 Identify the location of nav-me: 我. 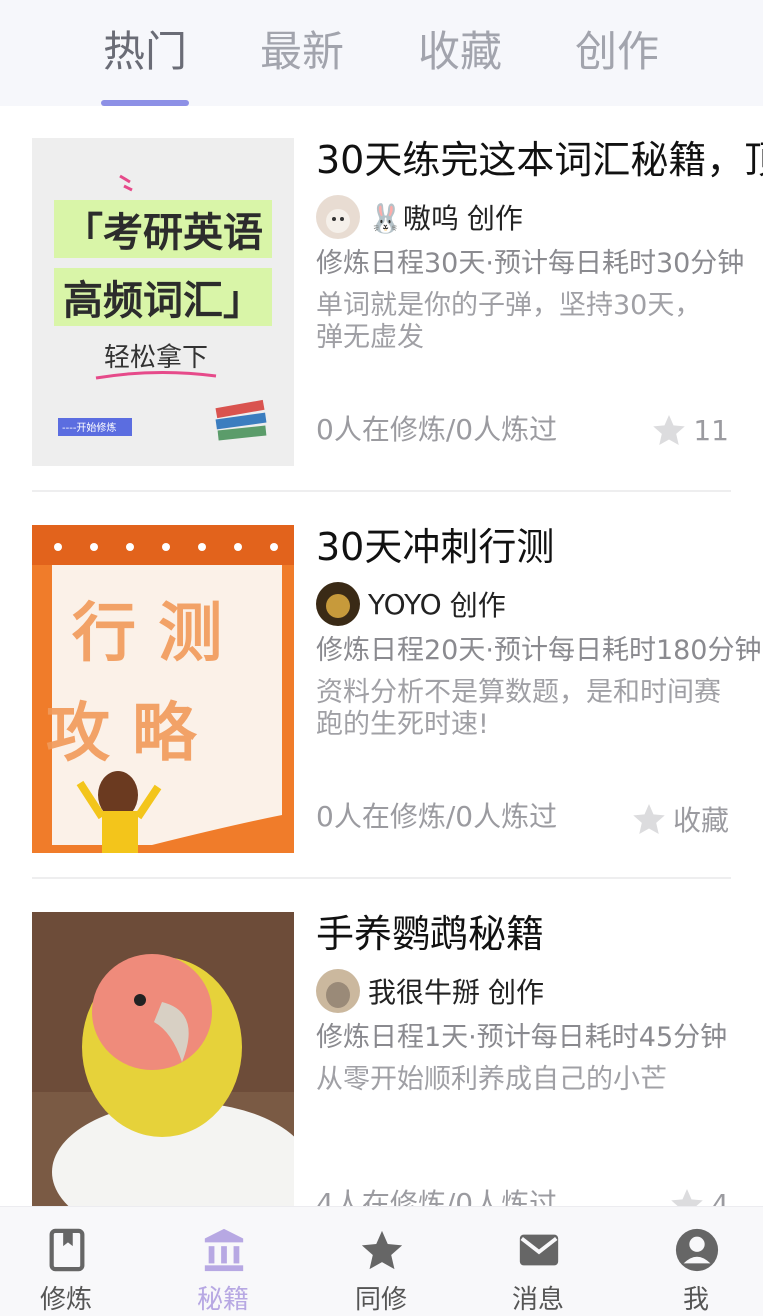
(696, 1261).